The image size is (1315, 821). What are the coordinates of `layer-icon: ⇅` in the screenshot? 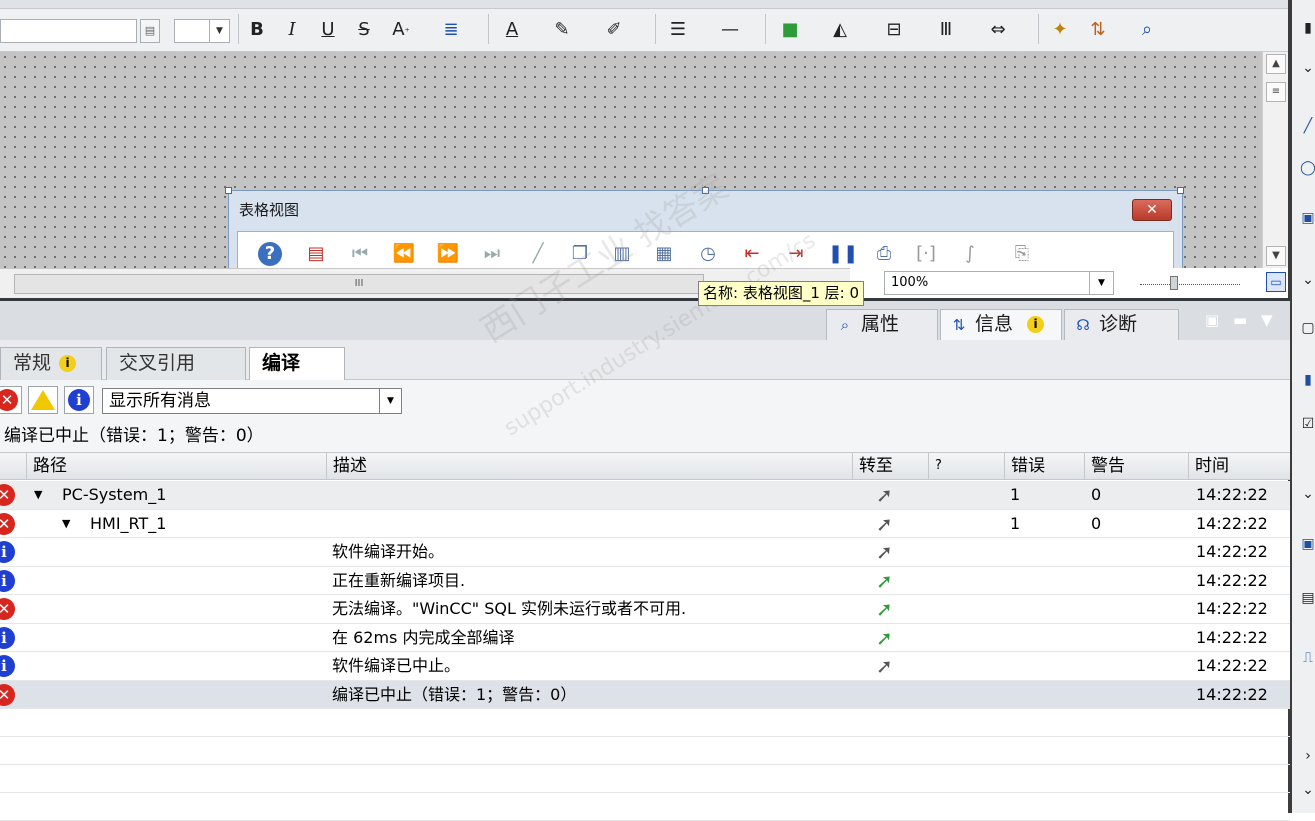 It's located at (1098, 30).